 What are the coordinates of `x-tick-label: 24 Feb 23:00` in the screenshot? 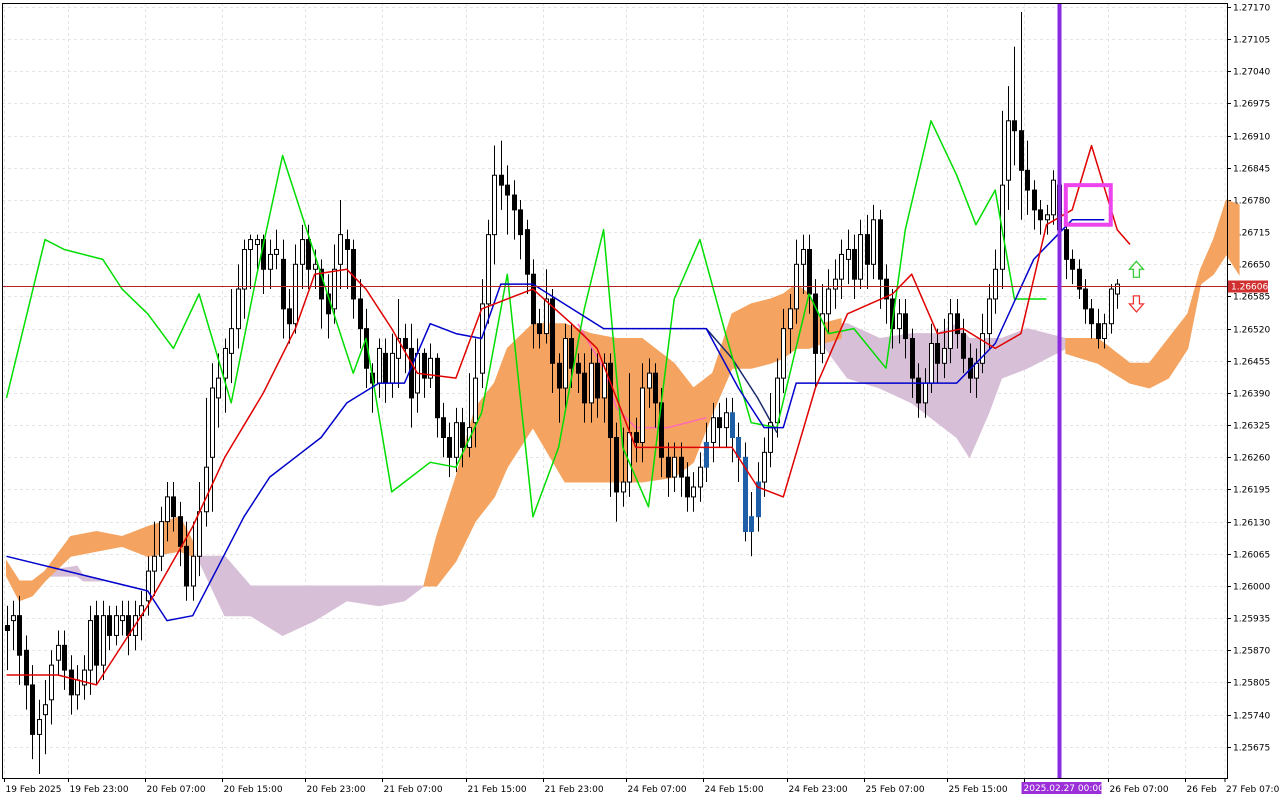 It's located at (818, 790).